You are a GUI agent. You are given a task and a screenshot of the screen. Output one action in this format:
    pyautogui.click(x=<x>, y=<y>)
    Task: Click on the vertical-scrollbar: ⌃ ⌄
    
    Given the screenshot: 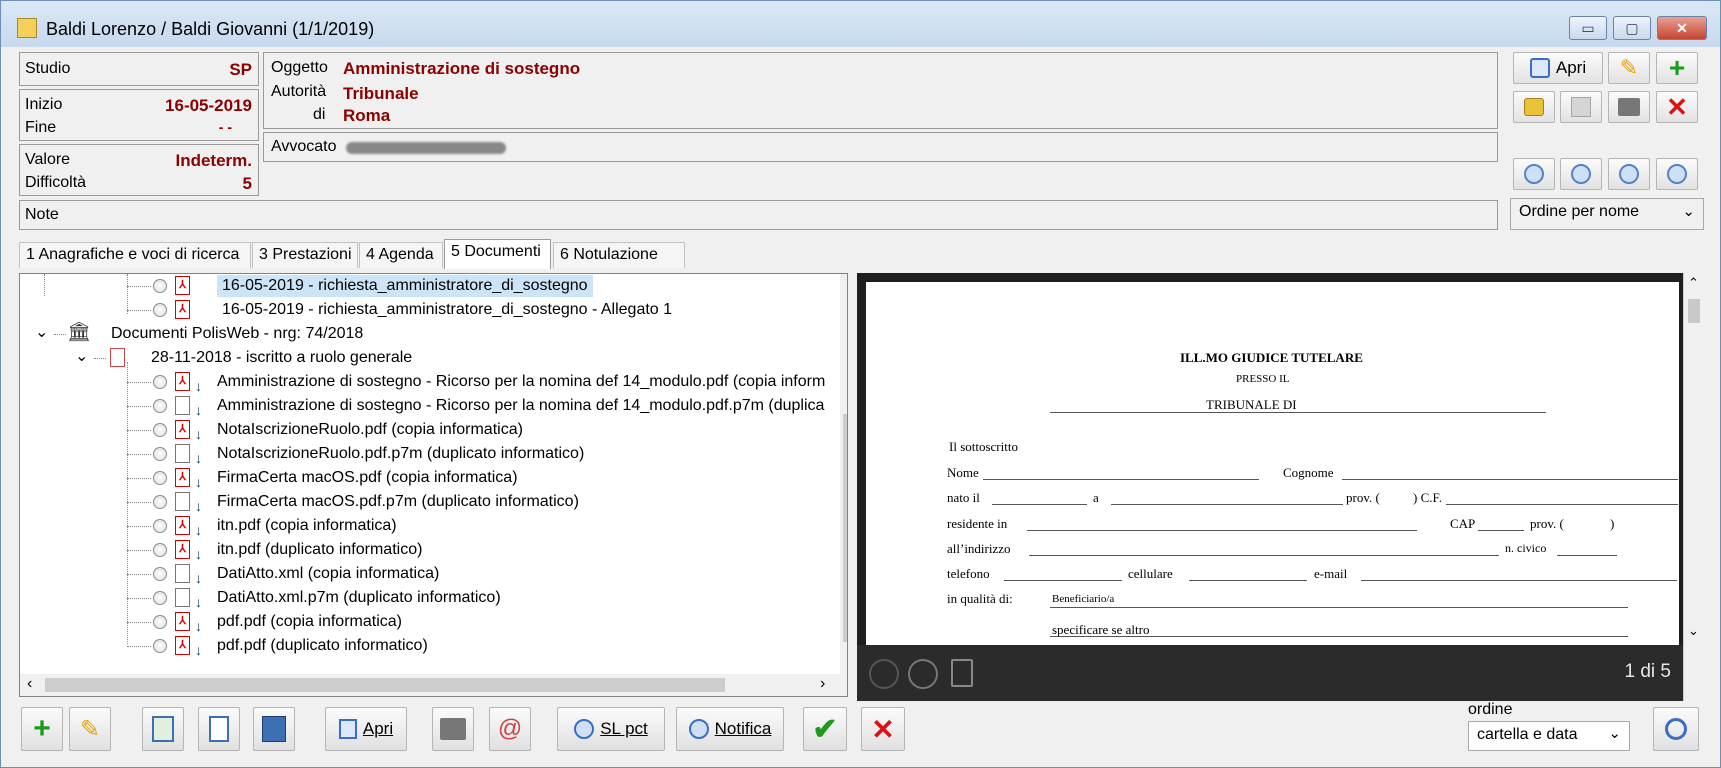 What is the action you would take?
    pyautogui.click(x=843, y=474)
    